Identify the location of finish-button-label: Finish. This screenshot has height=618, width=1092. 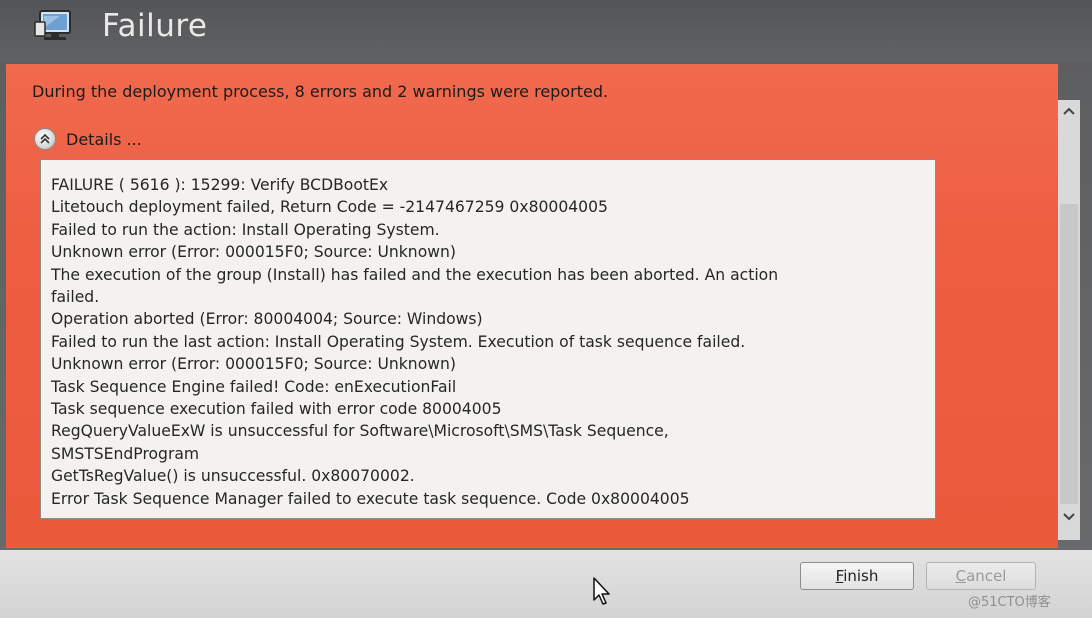
(857, 576).